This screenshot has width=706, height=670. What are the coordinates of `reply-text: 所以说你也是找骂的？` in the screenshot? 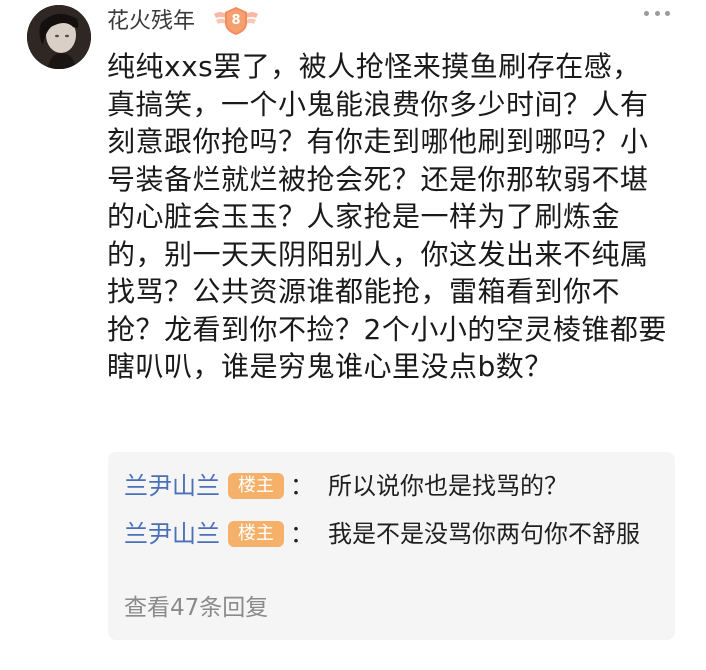 It's located at (448, 486).